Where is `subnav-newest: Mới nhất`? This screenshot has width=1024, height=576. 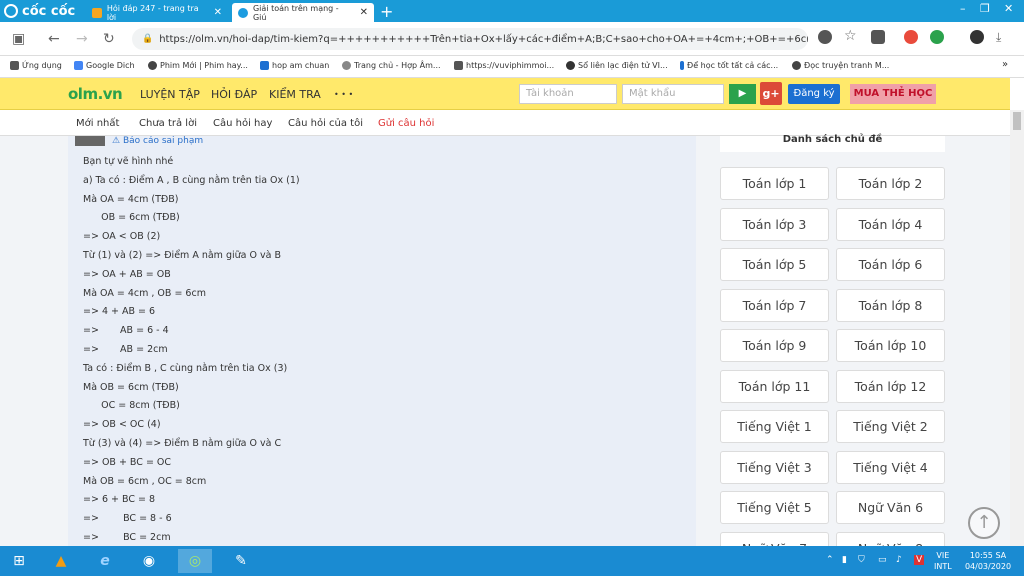
subnav-newest: Mới nhất is located at coordinates (97, 123).